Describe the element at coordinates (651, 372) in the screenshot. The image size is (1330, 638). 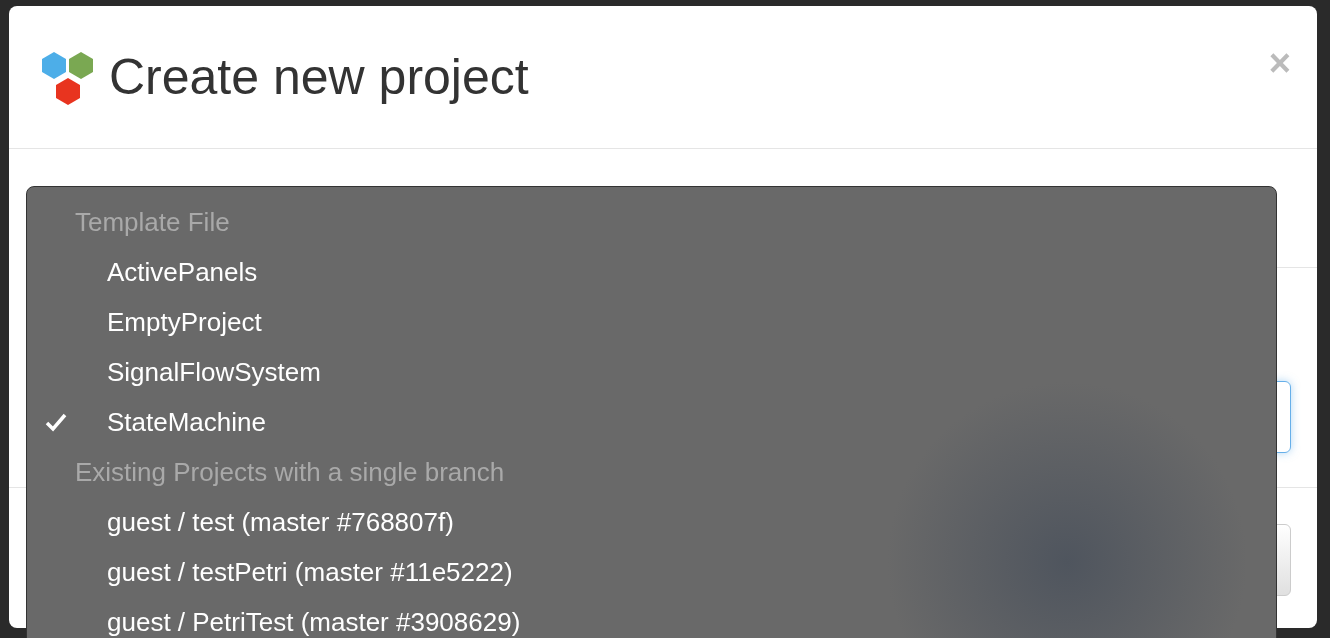
I see `menu-item: SignalFlowSystem` at that location.